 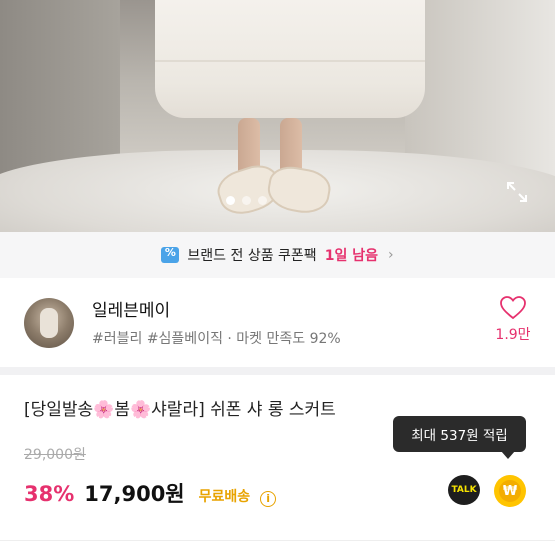 I want to click on seller-tags: #러블리 #심플베이직 · 마켓 만족도 92%, so click(x=216, y=339).